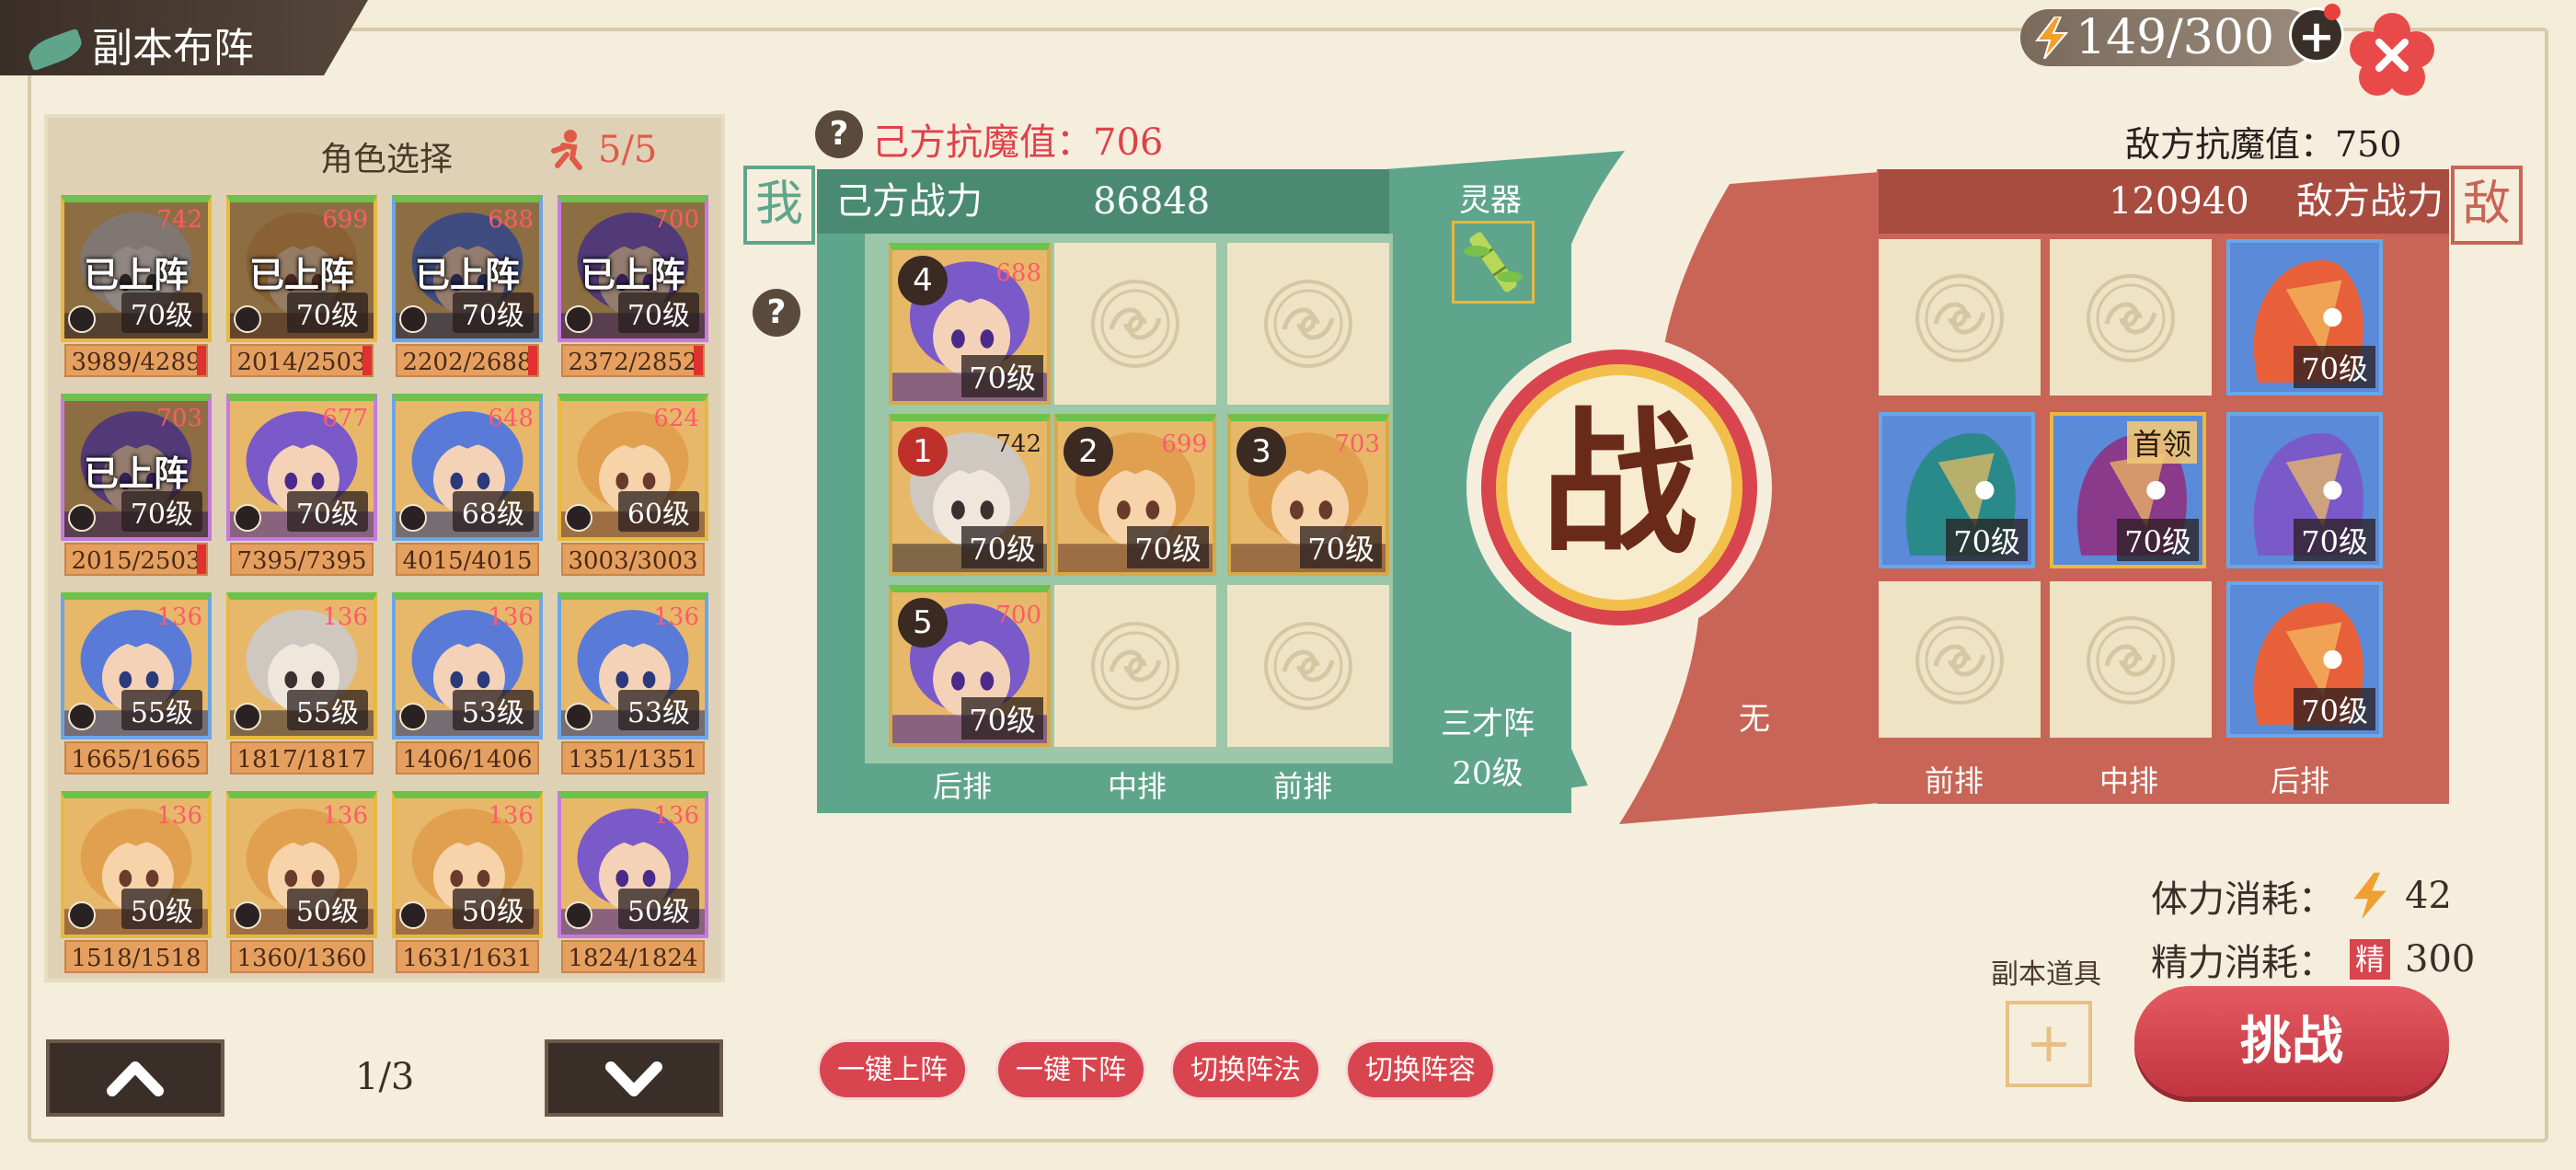 The width and height of the screenshot is (2576, 1170). What do you see at coordinates (136, 883) in the screenshot?
I see `role-card: 136 50级 1518/1518` at bounding box center [136, 883].